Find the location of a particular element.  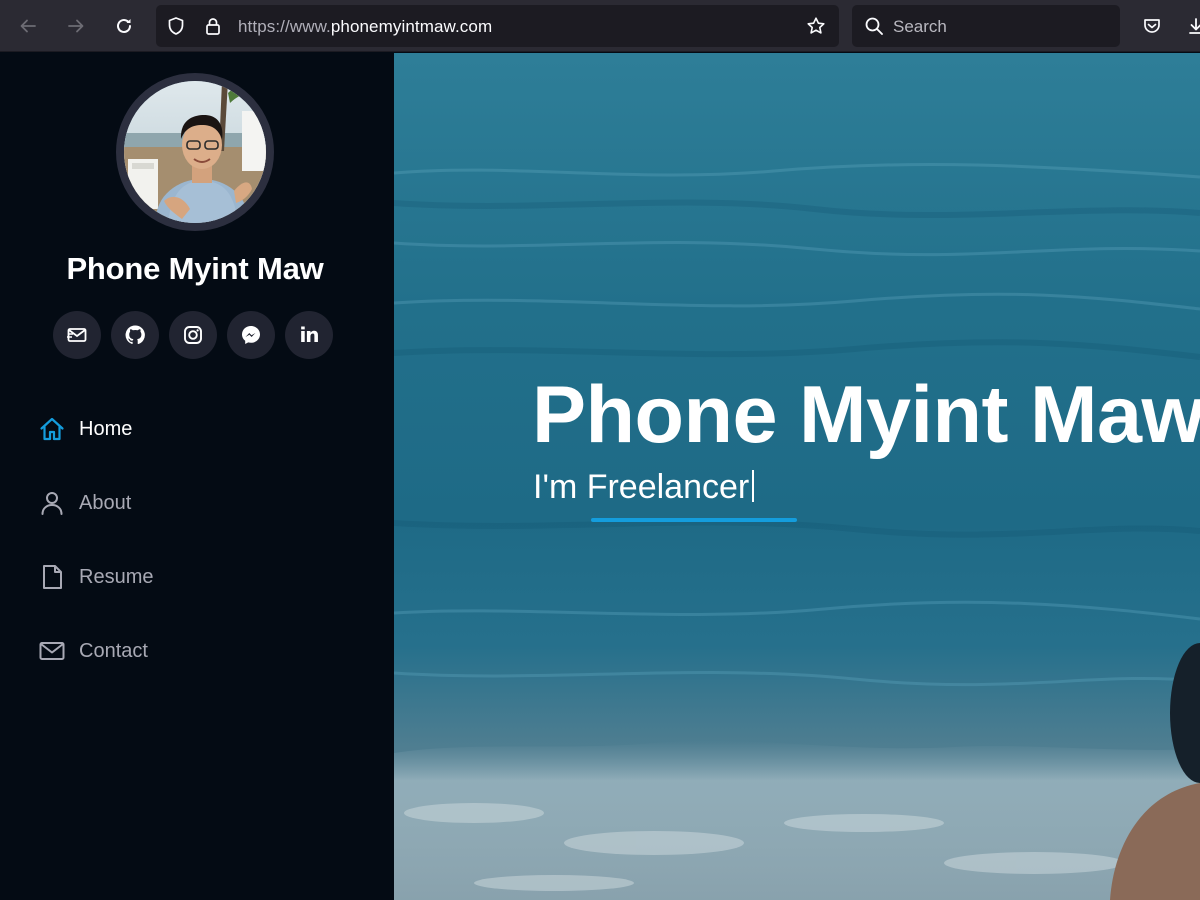

instagram-link is located at coordinates (193, 335).